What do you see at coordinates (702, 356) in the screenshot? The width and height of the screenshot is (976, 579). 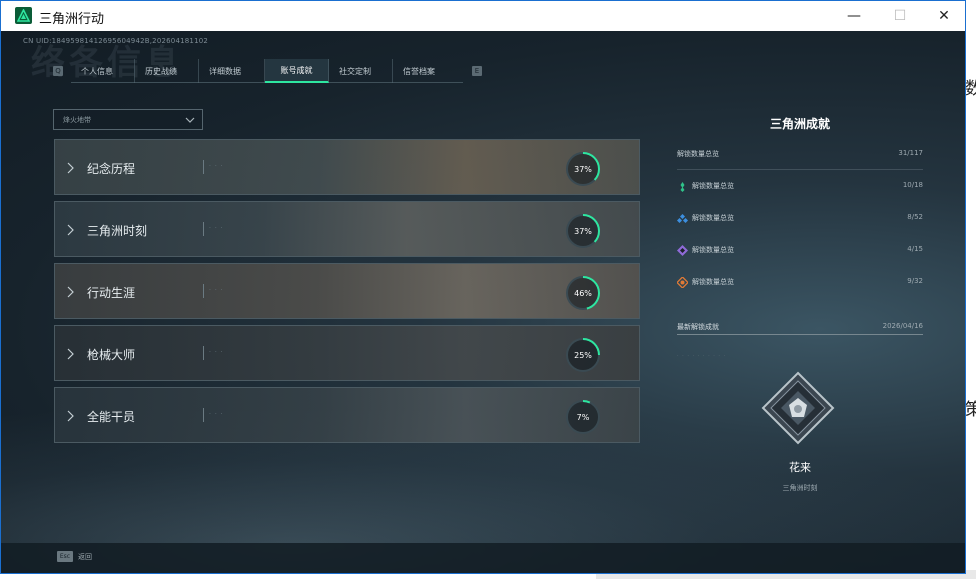 I see `decorative-dots: · · · · · · · · · ·` at bounding box center [702, 356].